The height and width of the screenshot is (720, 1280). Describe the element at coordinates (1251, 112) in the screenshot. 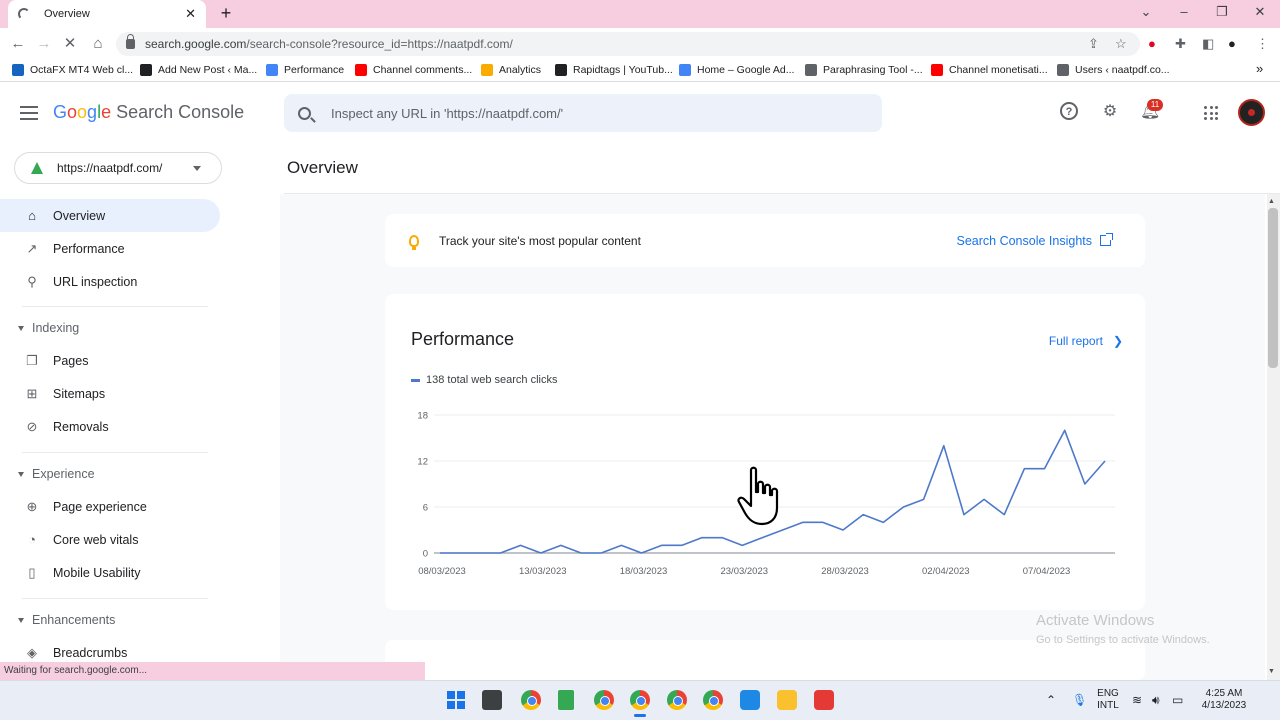

I see `account-avatar` at that location.